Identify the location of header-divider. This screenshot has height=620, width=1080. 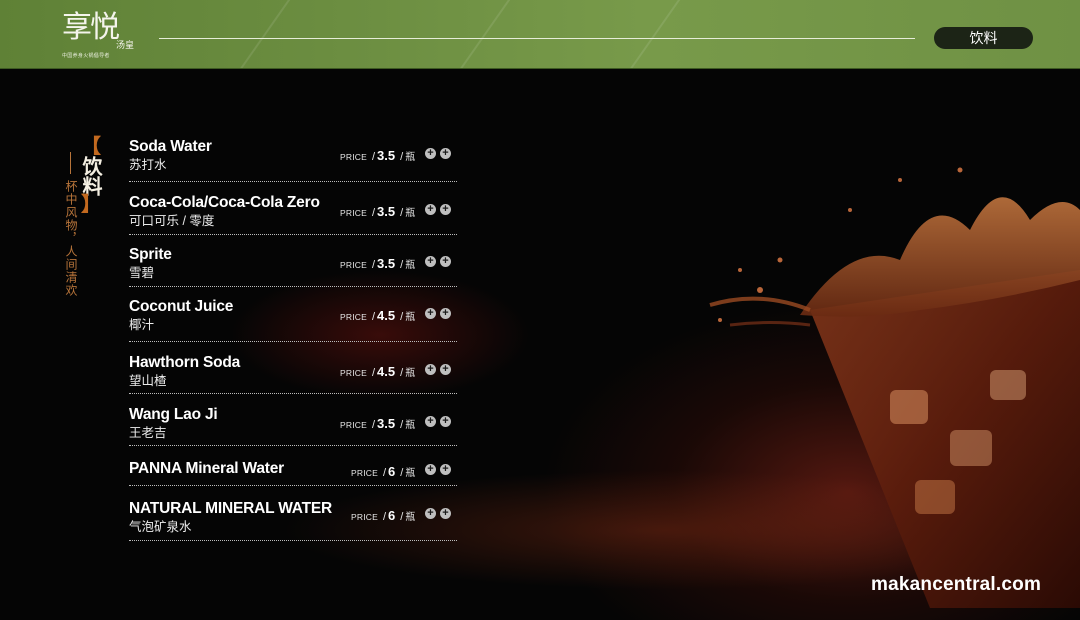
(537, 38).